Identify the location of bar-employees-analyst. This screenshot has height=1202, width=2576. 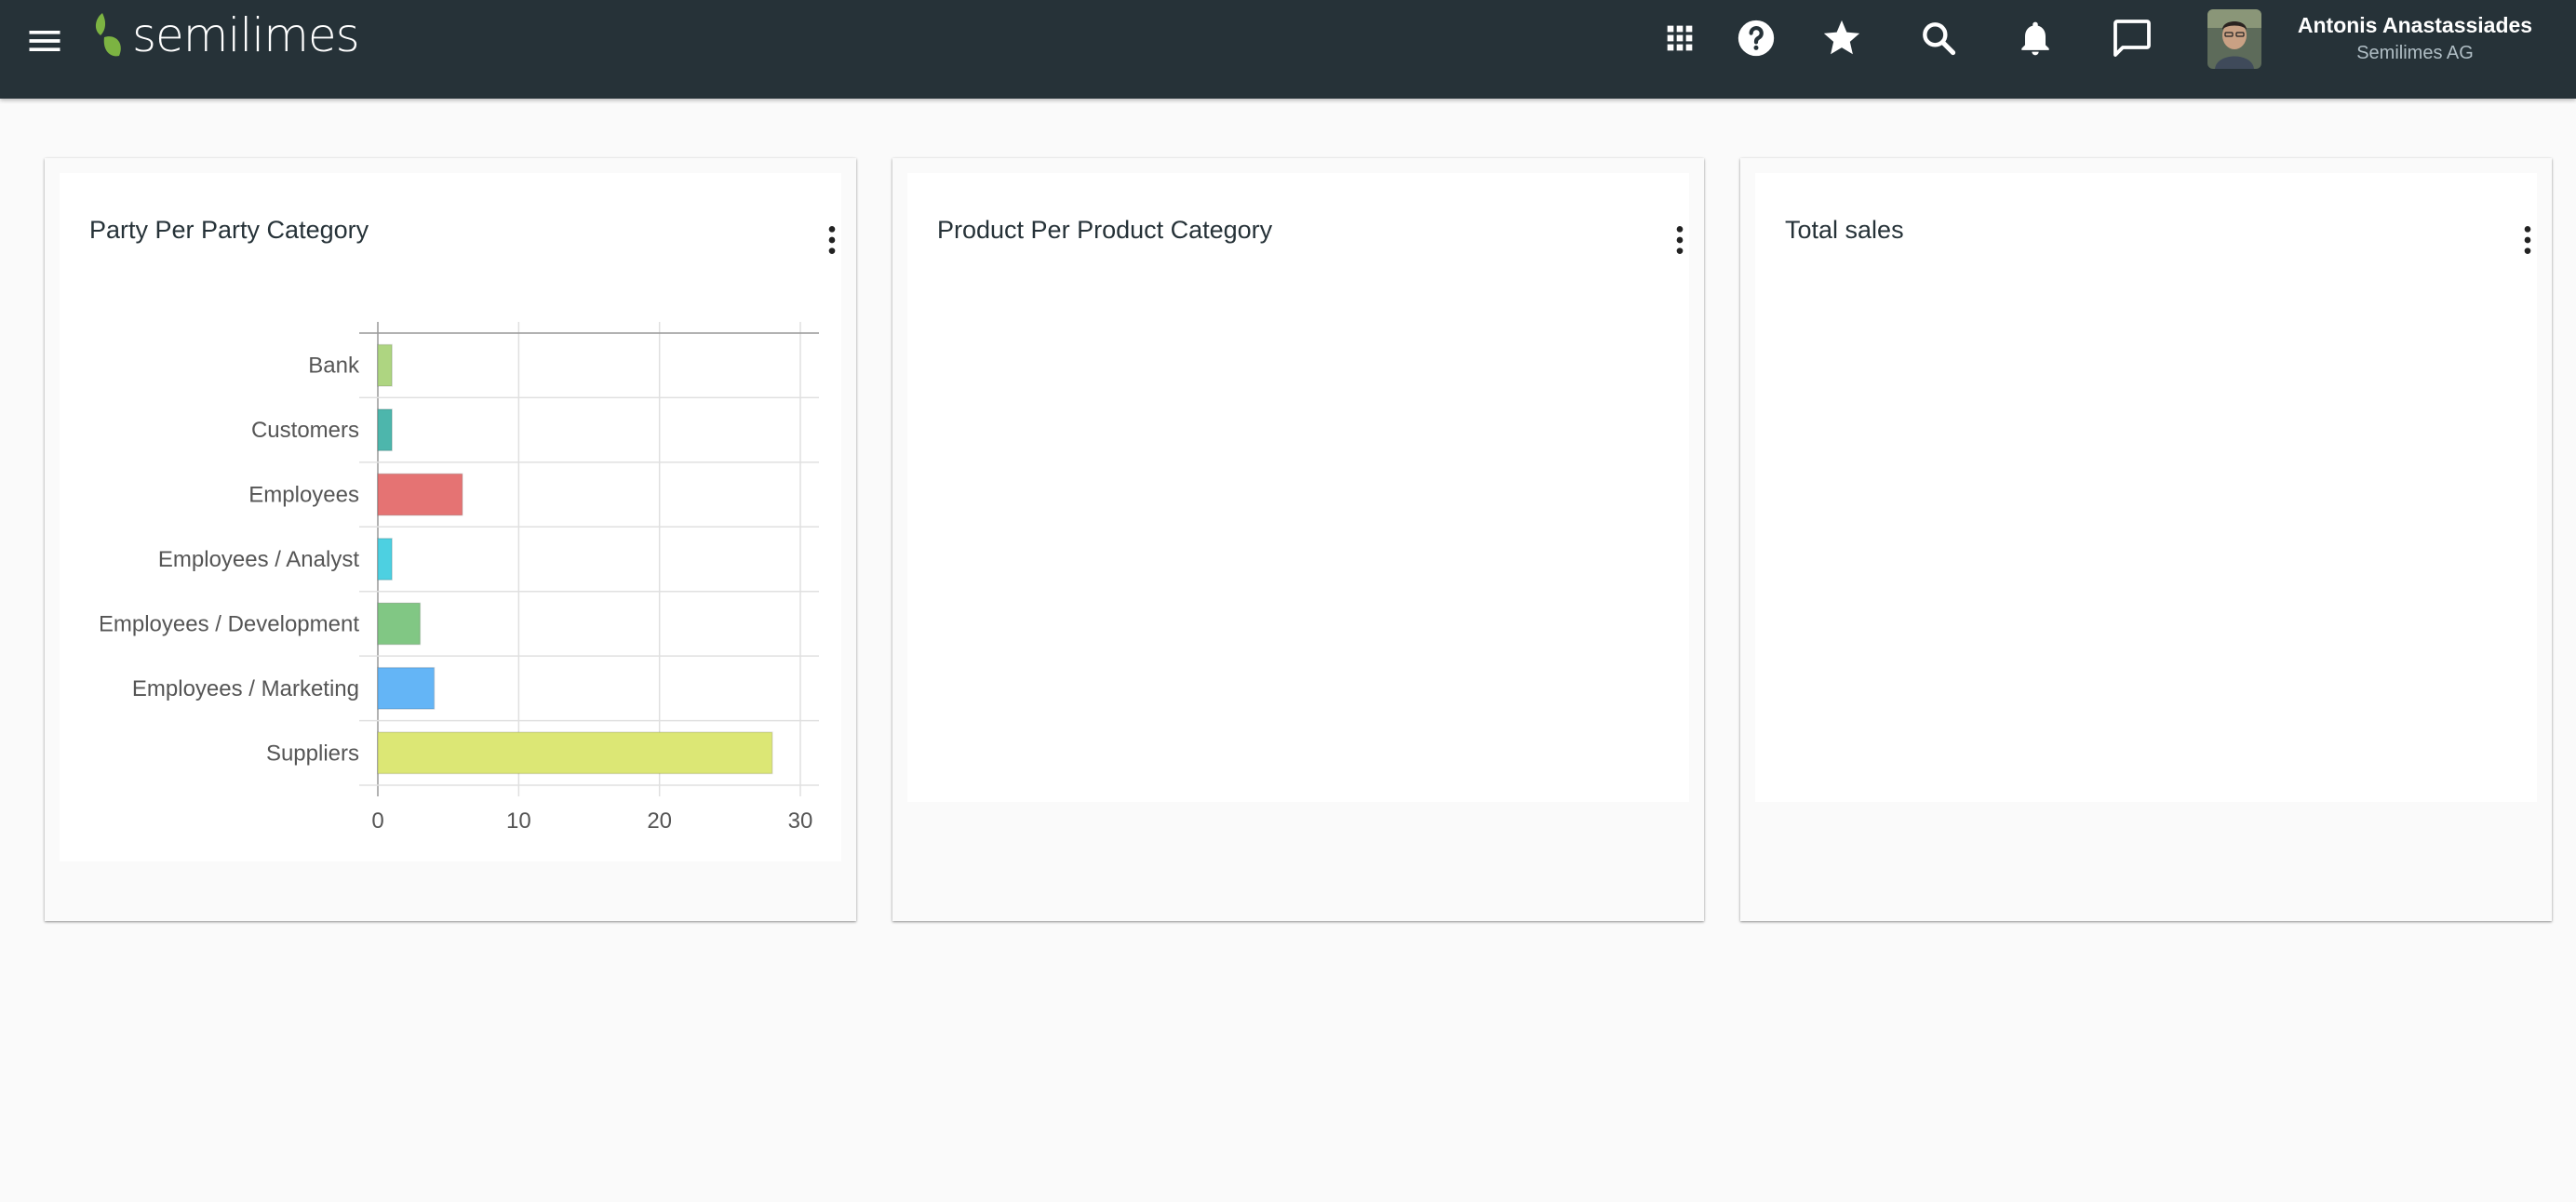
(385, 559).